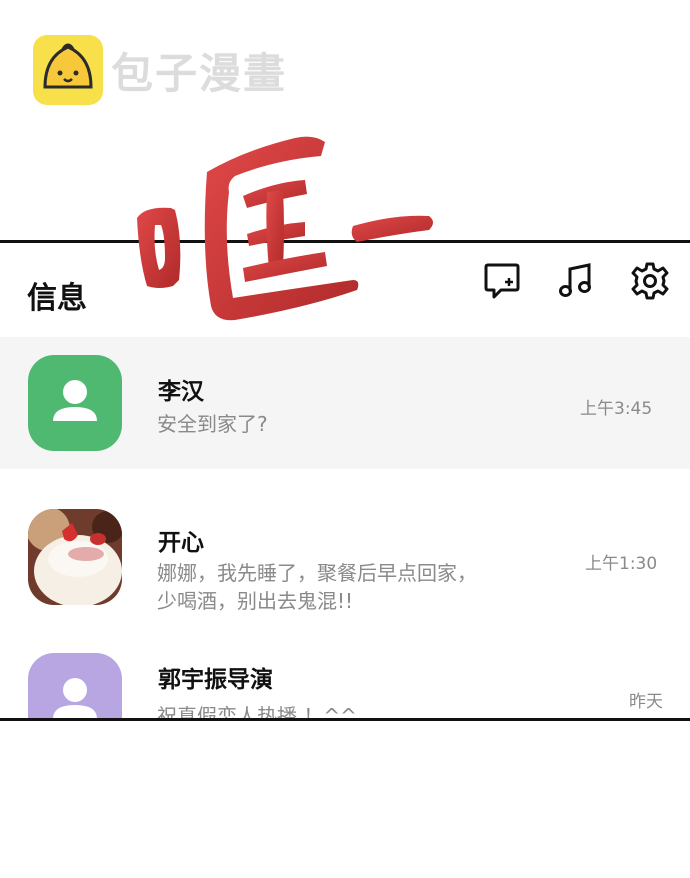 The width and height of the screenshot is (690, 878). What do you see at coordinates (199, 73) in the screenshot?
I see `watermark-text: 包子漫畫` at bounding box center [199, 73].